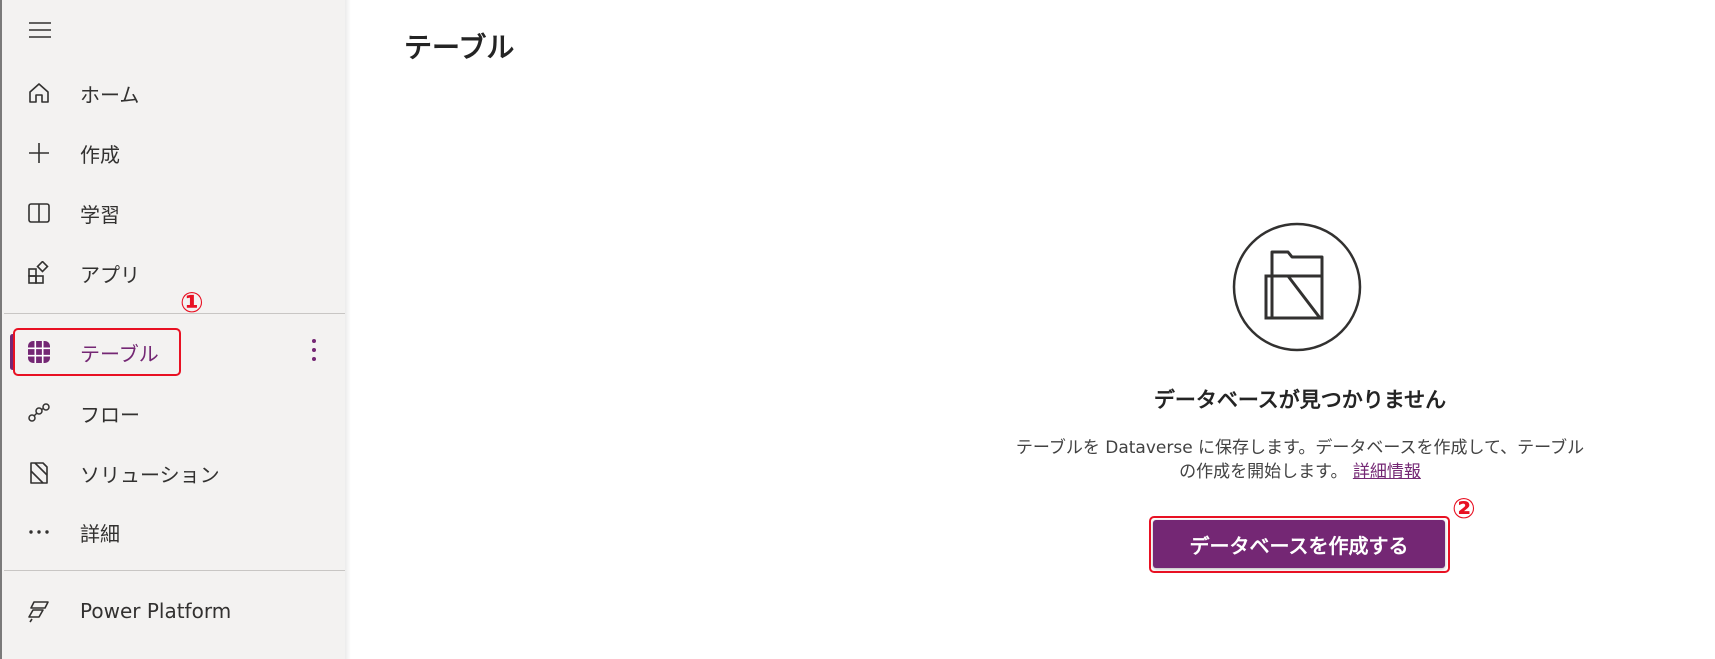 The height and width of the screenshot is (659, 1715). Describe the element at coordinates (348, 329) in the screenshot. I see `sidebar-shadow` at that location.